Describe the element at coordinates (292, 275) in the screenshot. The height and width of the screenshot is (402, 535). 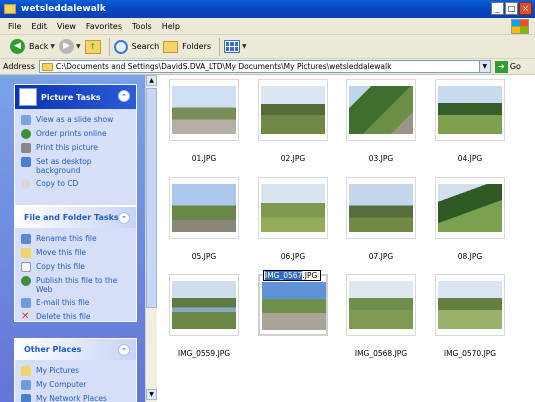
I see `rename-input: IMG_0567.JPG` at that location.